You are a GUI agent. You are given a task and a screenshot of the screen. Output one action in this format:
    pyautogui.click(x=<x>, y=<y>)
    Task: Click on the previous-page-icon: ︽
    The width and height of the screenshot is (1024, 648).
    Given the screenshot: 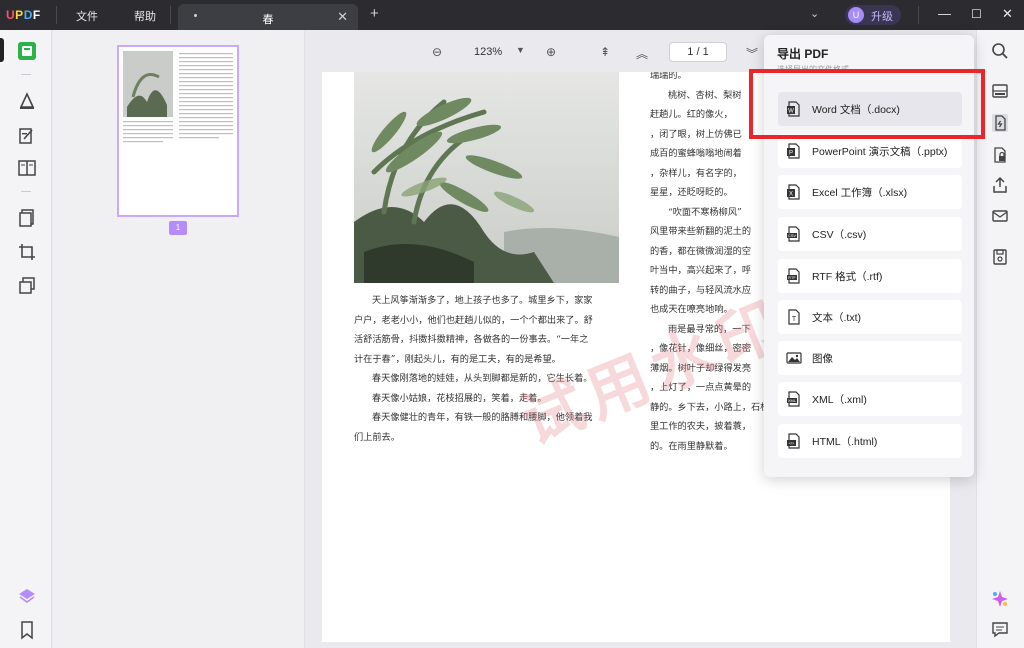 What is the action you would take?
    pyautogui.click(x=642, y=53)
    